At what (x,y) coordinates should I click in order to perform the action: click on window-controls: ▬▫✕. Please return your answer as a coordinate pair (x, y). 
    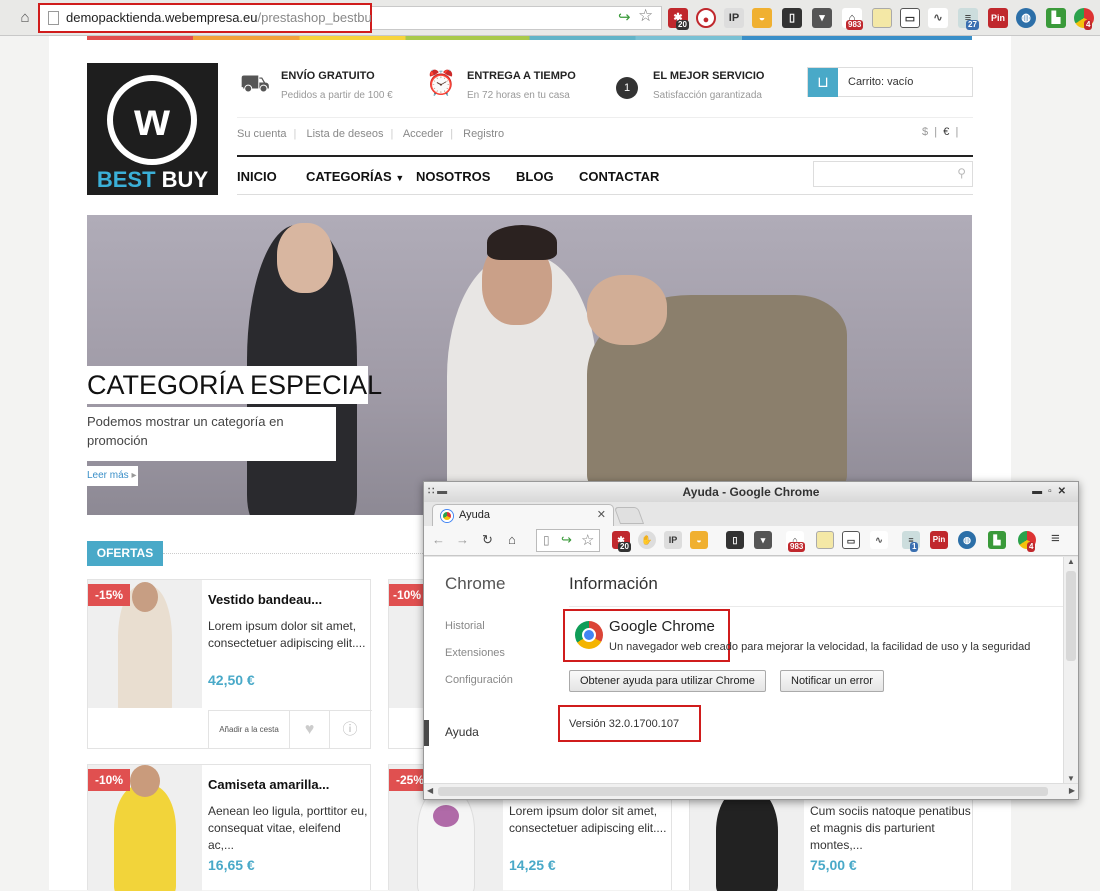
    Looking at the image, I should click on (1052, 492).